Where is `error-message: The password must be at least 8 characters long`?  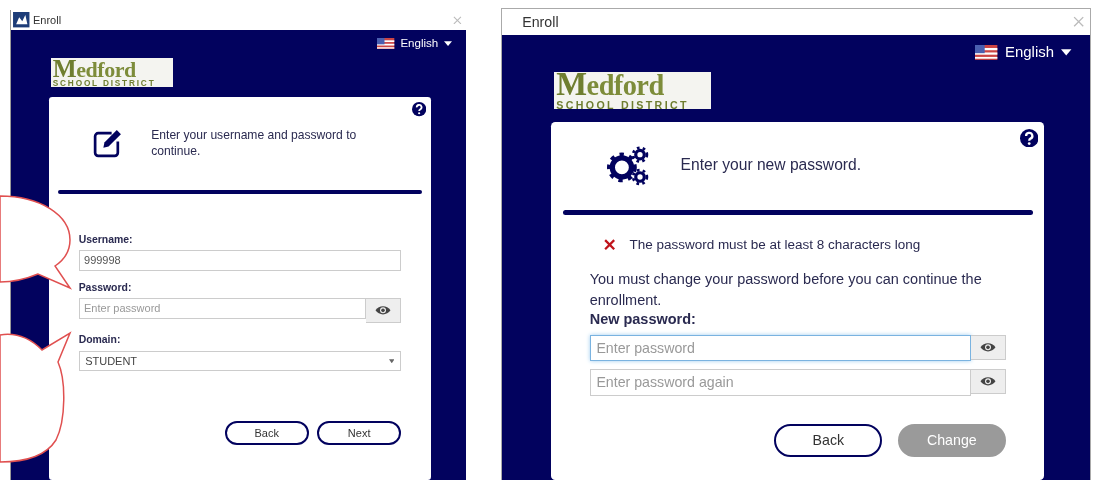
error-message: The password must be at least 8 characters long is located at coordinates (775, 245).